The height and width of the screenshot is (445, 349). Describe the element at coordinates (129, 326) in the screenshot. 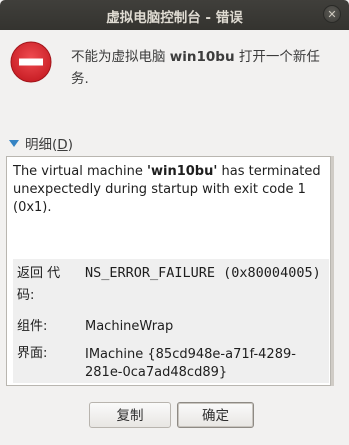

I see `component-value: MachineWrap` at that location.